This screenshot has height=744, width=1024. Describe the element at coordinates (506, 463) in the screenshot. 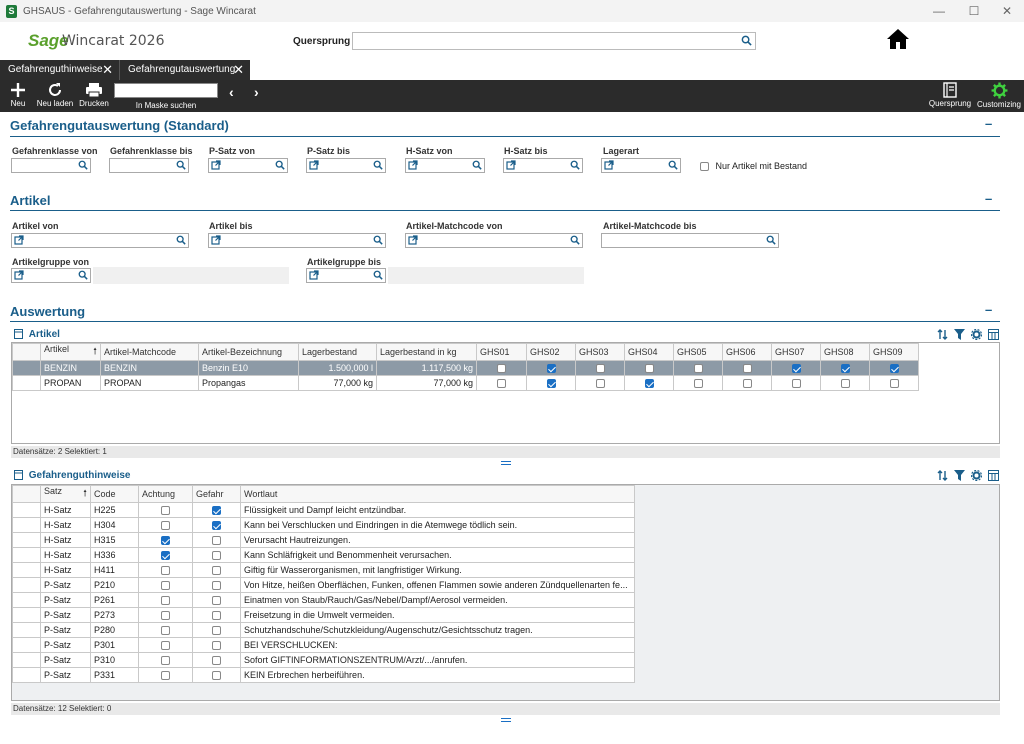

I see `resize-handle` at that location.